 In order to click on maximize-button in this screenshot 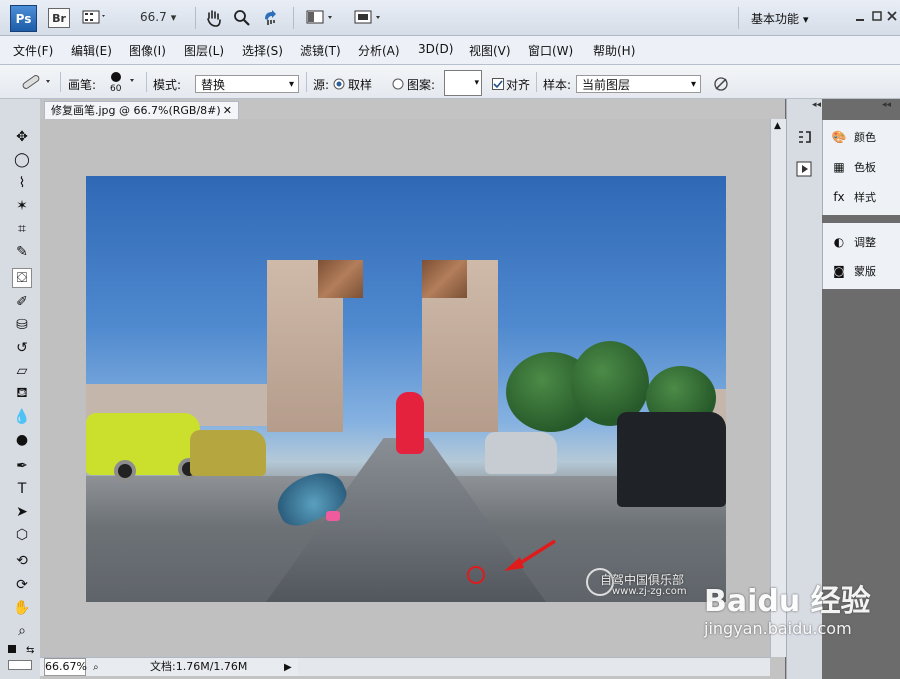, I will do `click(877, 16)`.